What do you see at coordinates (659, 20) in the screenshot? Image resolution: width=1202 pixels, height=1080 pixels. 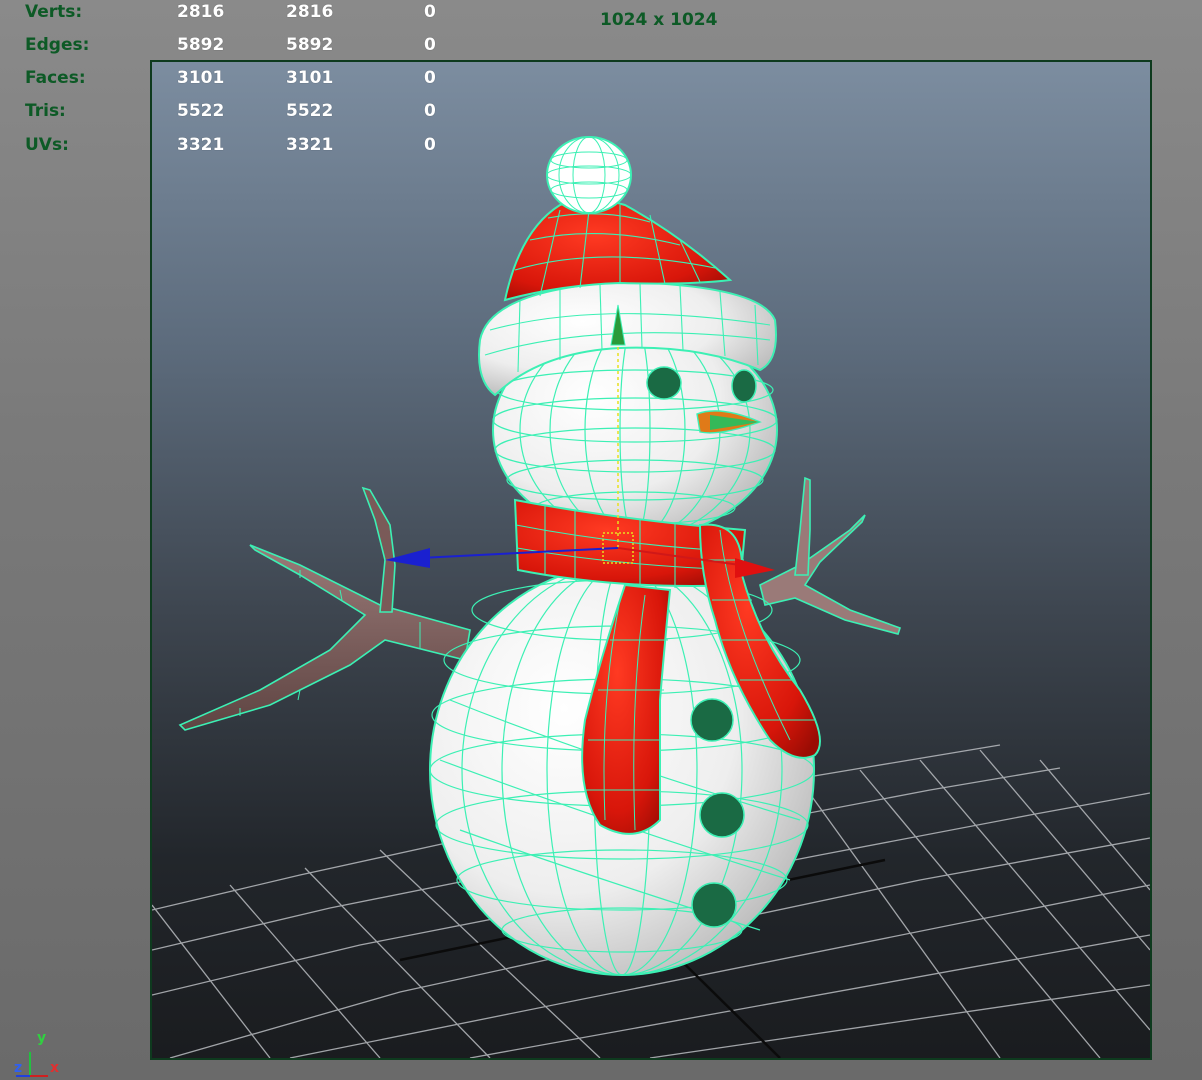 I see `resolution-gate-label: 1024 x 1024` at bounding box center [659, 20].